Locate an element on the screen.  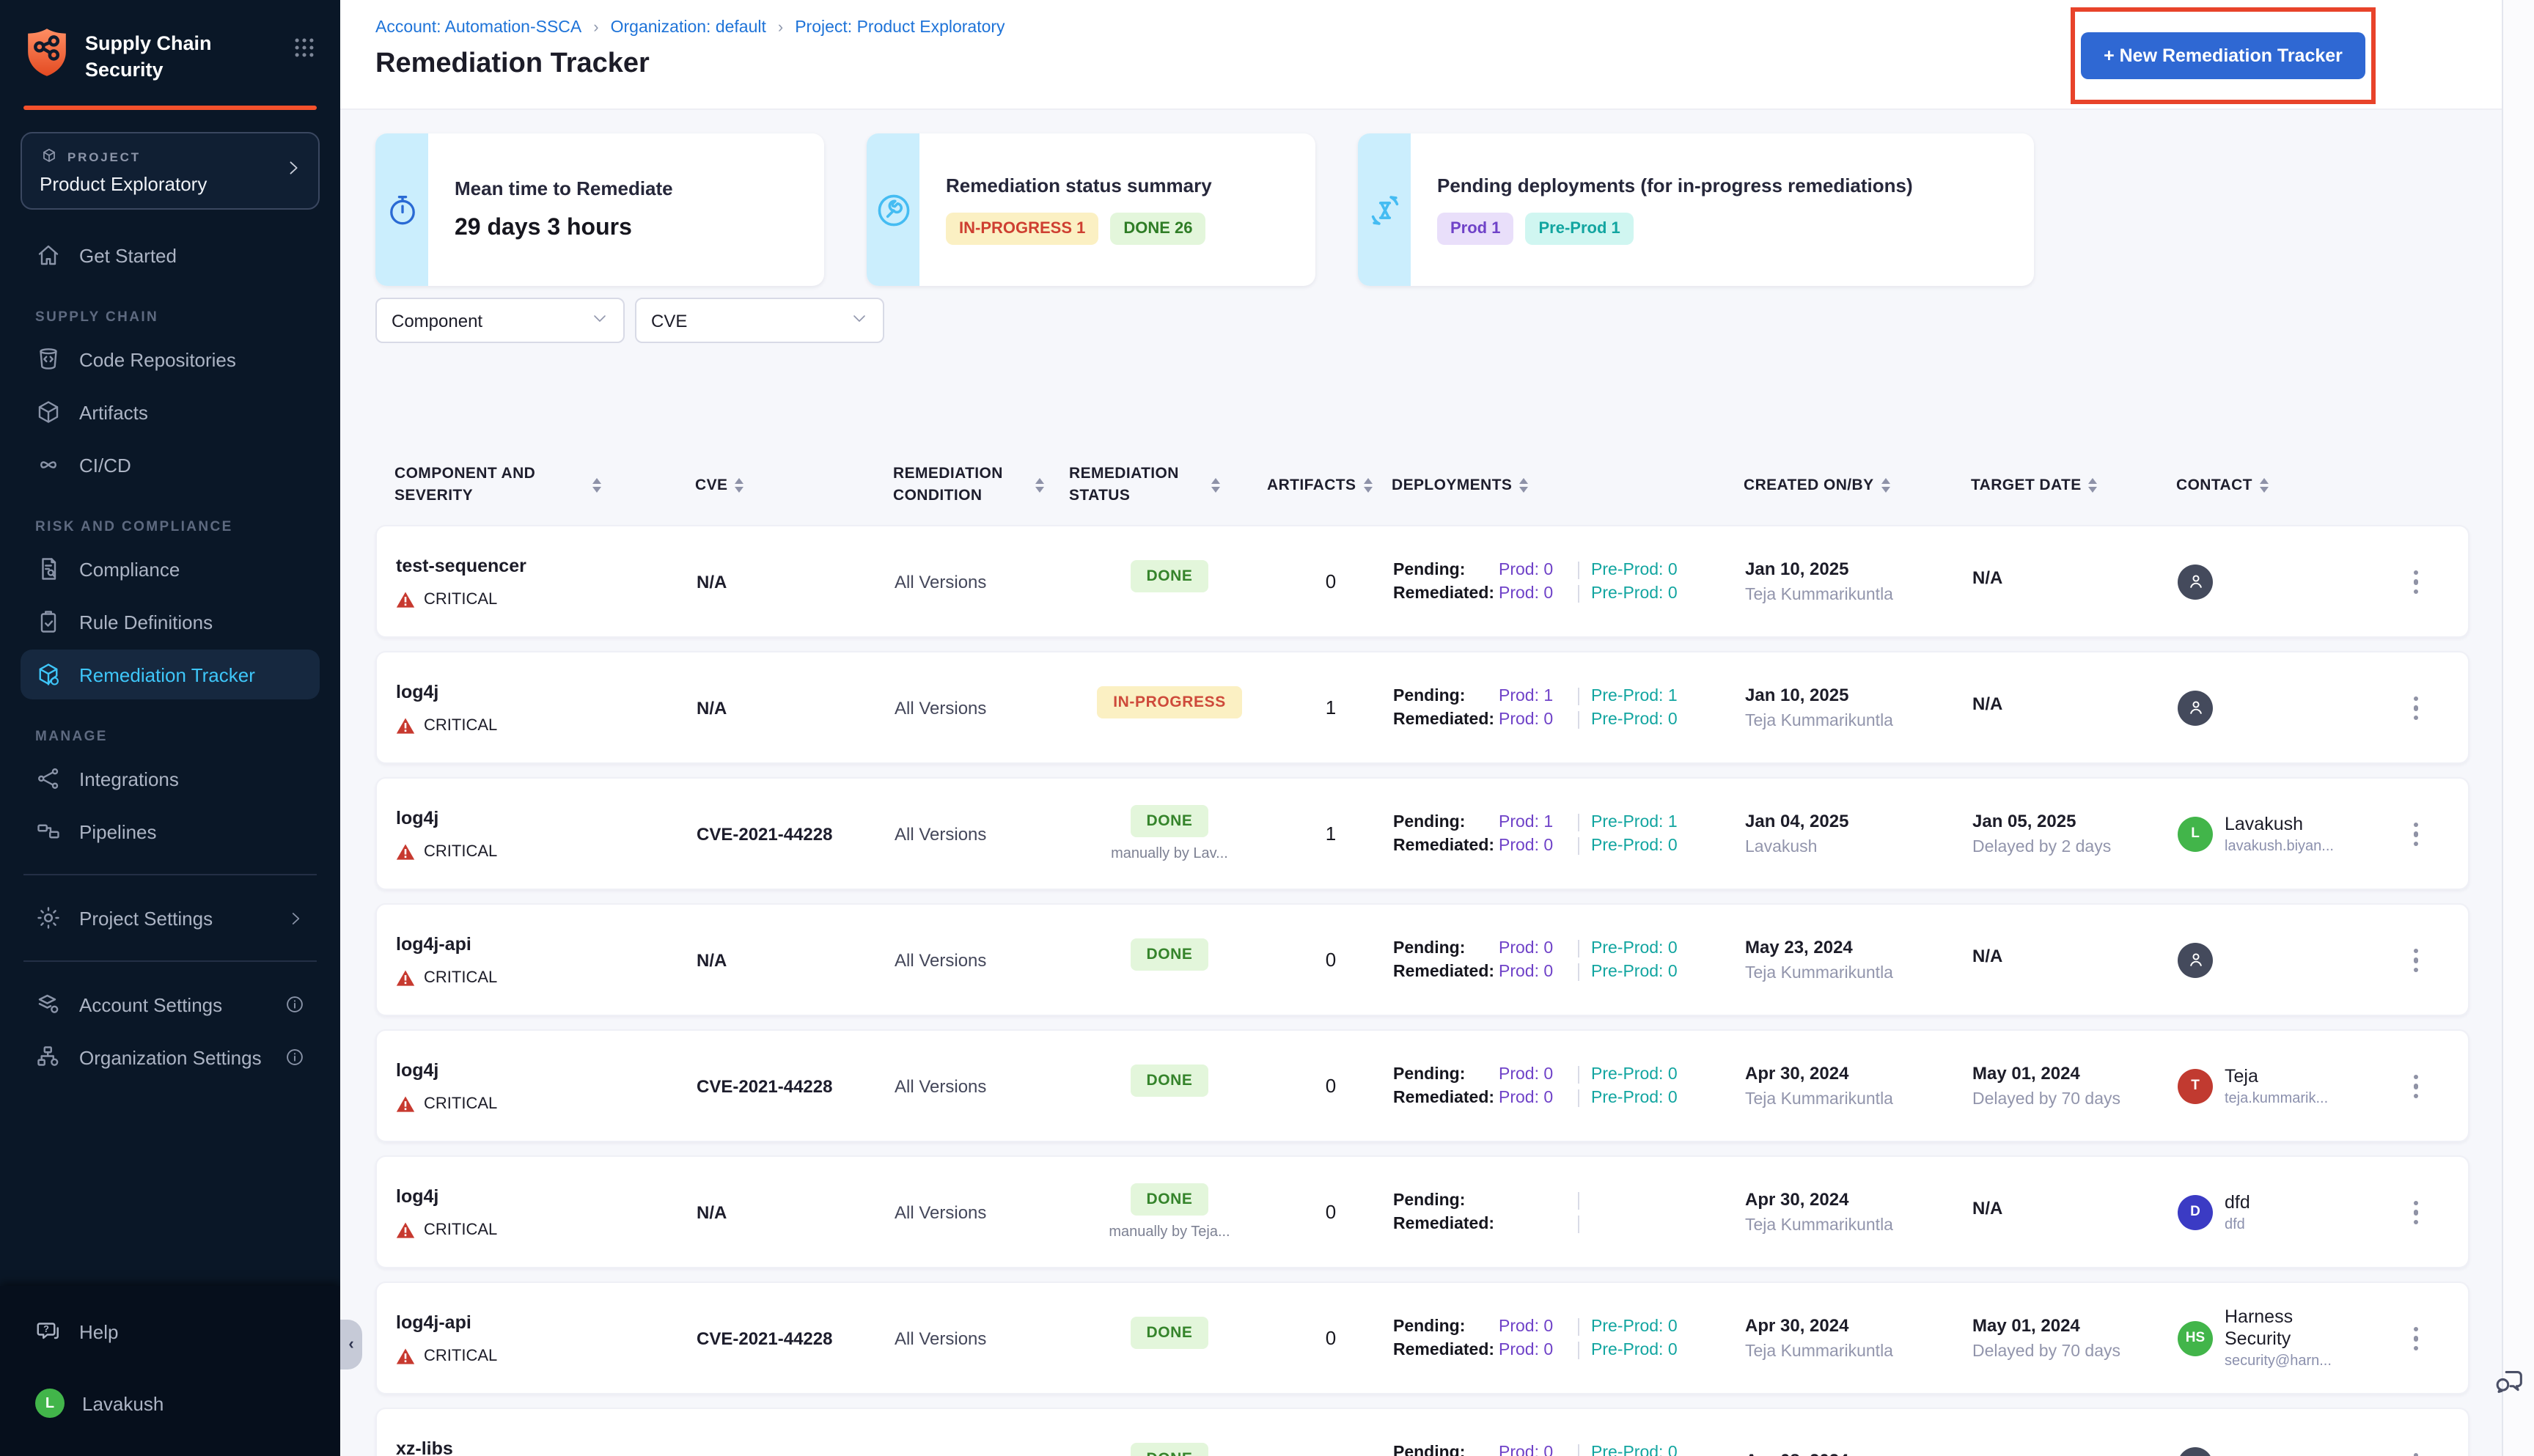
status-note is located at coordinates (1169, 1359).